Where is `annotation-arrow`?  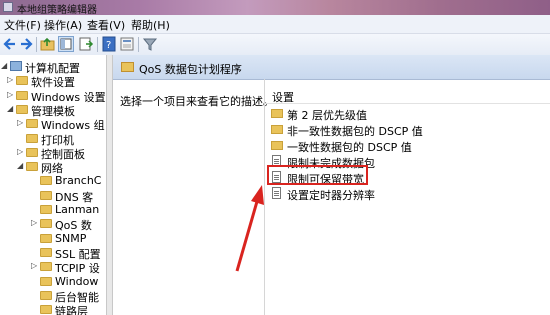 annotation-arrow is located at coordinates (249, 228).